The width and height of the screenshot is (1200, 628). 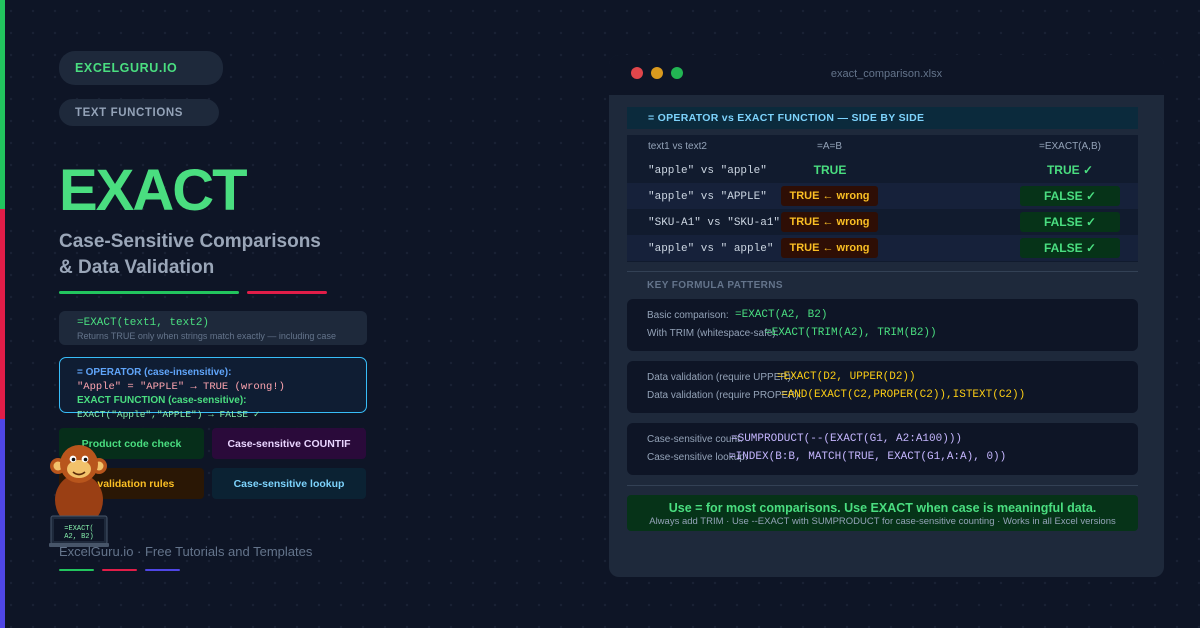 What do you see at coordinates (289, 443) in the screenshot?
I see `use-case-countif: Case-sensitive COUNTIF` at bounding box center [289, 443].